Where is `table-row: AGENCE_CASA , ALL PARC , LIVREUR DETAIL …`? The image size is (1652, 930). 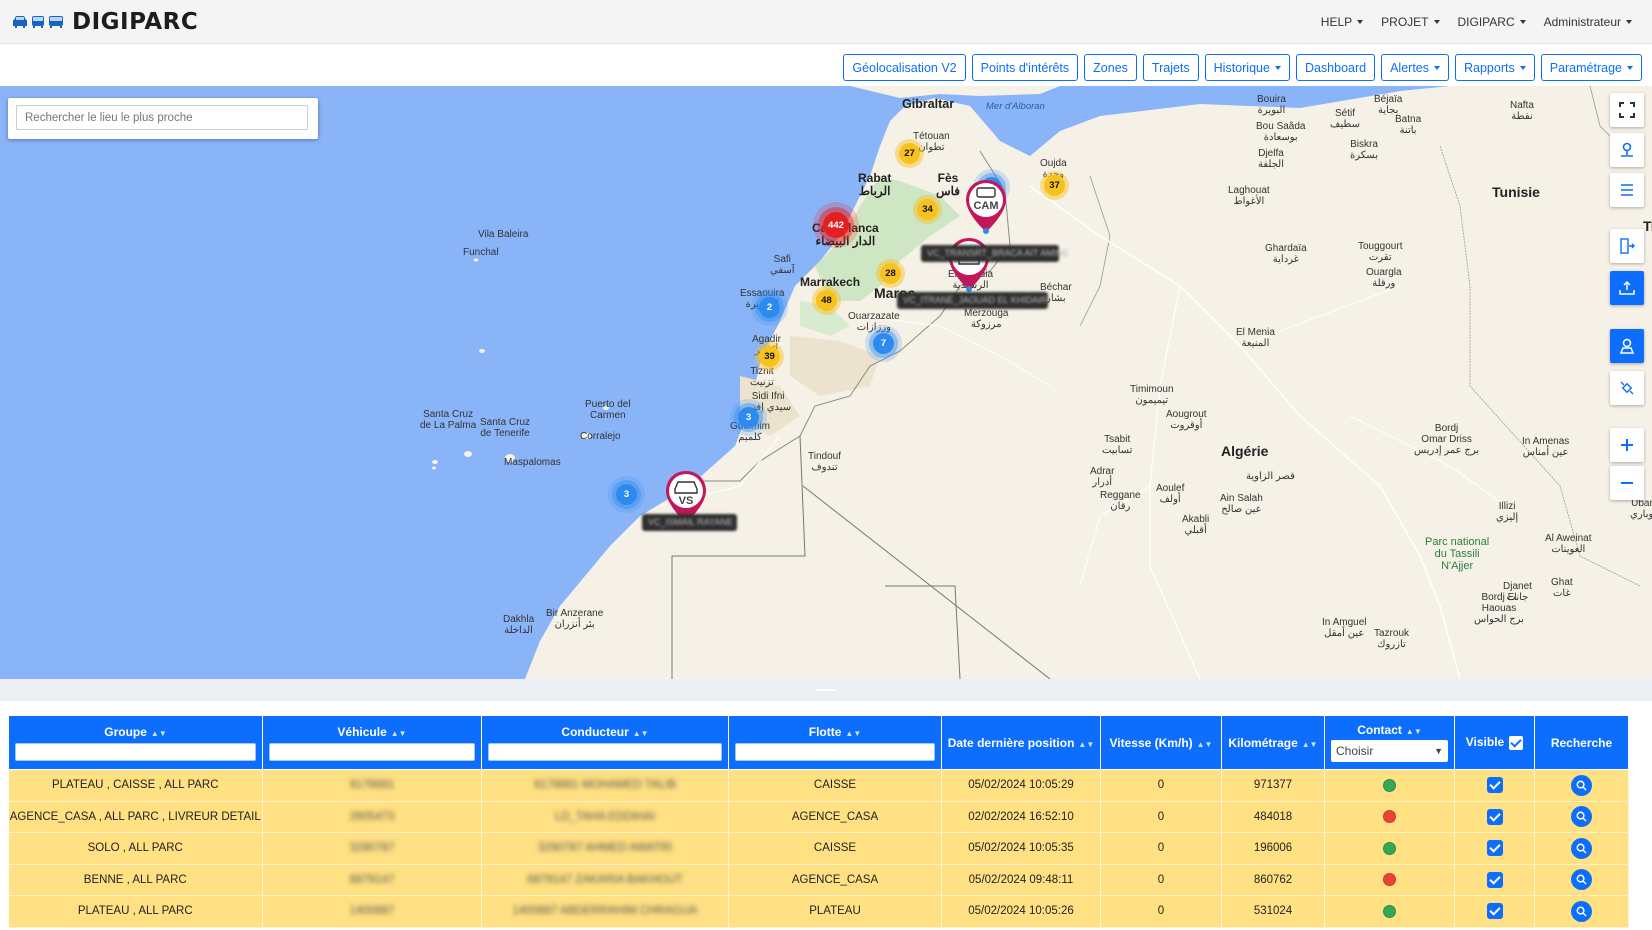
table-row: AGENCE_CASA , ALL PARC , LIVREUR DETAIL … is located at coordinates (818, 817).